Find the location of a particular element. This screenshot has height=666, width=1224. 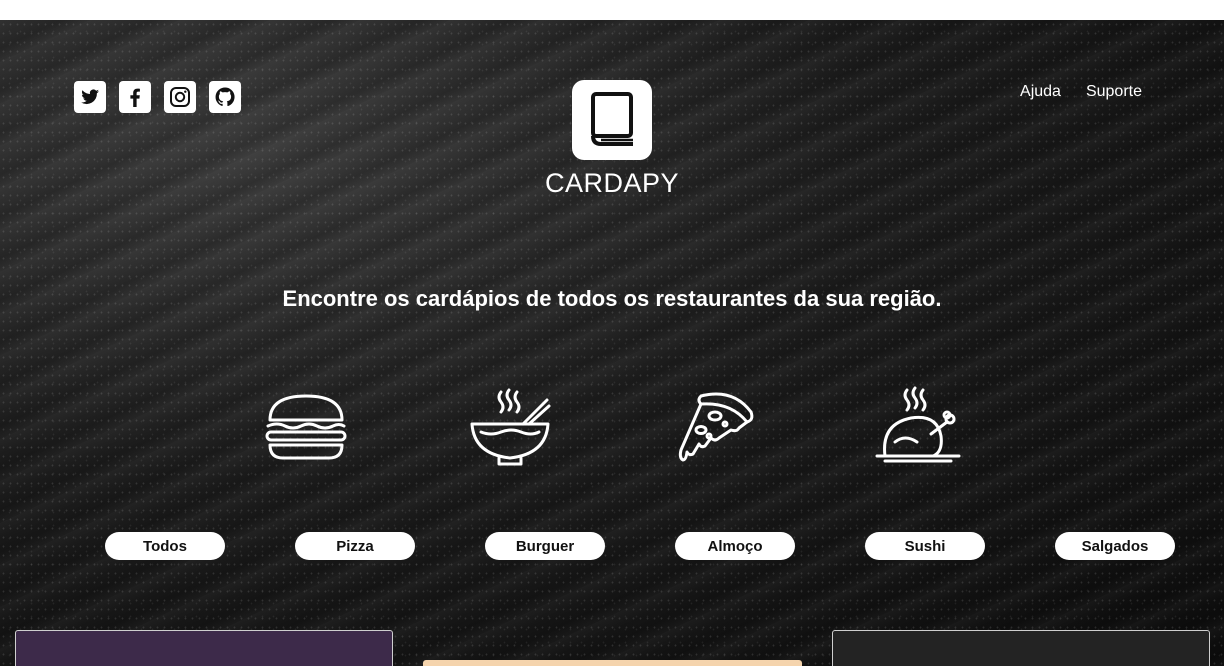

logo is located at coordinates (612, 120).